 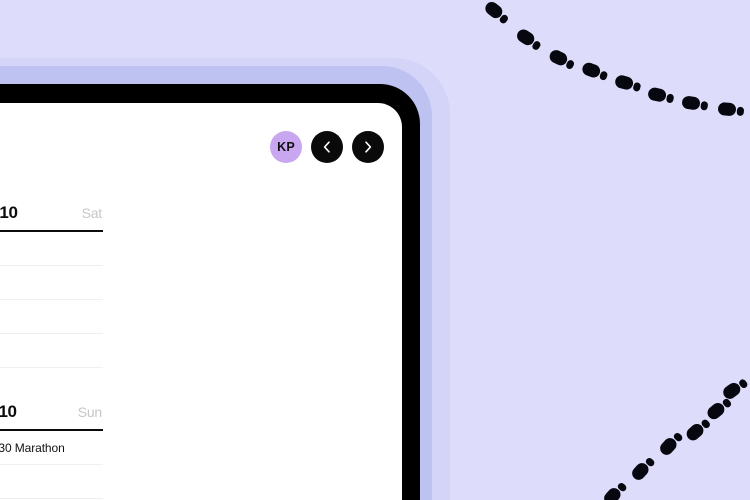 What do you see at coordinates (92, 213) in the screenshot?
I see `day-weekday: Sat` at bounding box center [92, 213].